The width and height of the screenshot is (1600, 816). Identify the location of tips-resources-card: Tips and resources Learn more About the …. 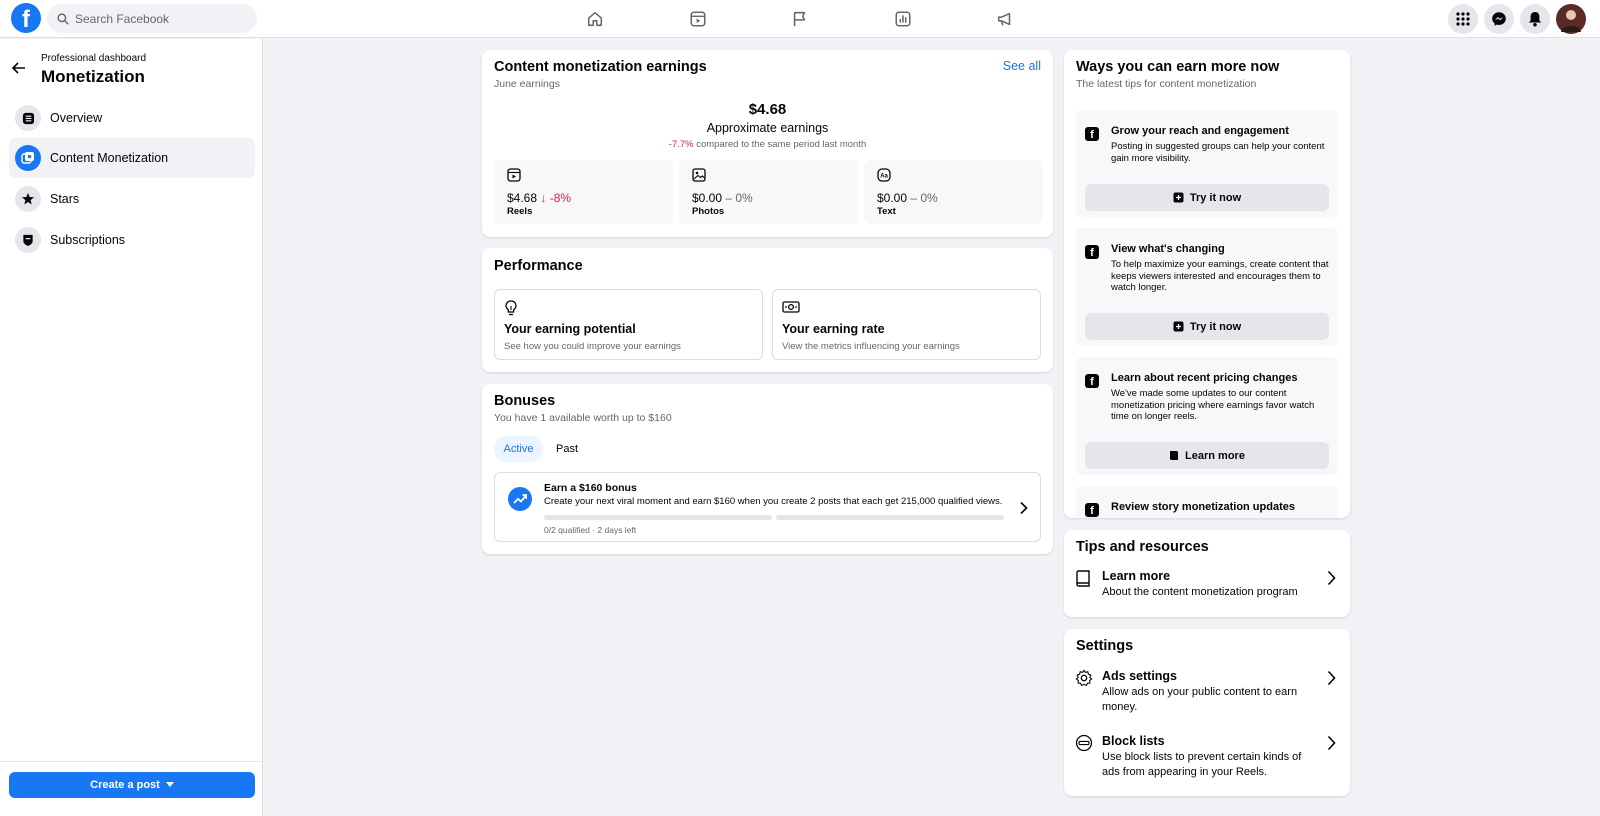
(1207, 573).